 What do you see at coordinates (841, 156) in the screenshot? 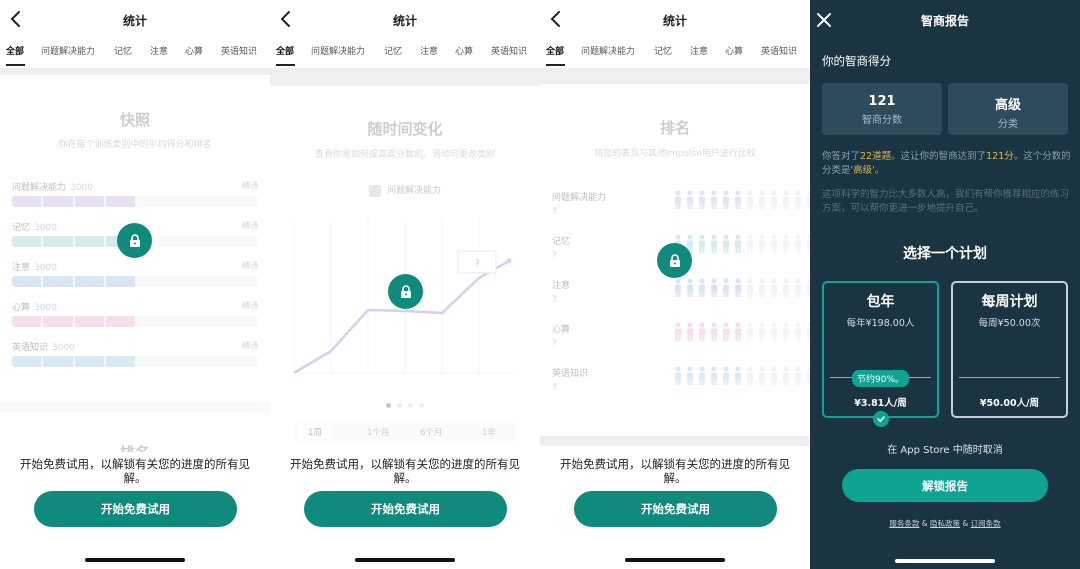
I see `para-text: 你答对了` at bounding box center [841, 156].